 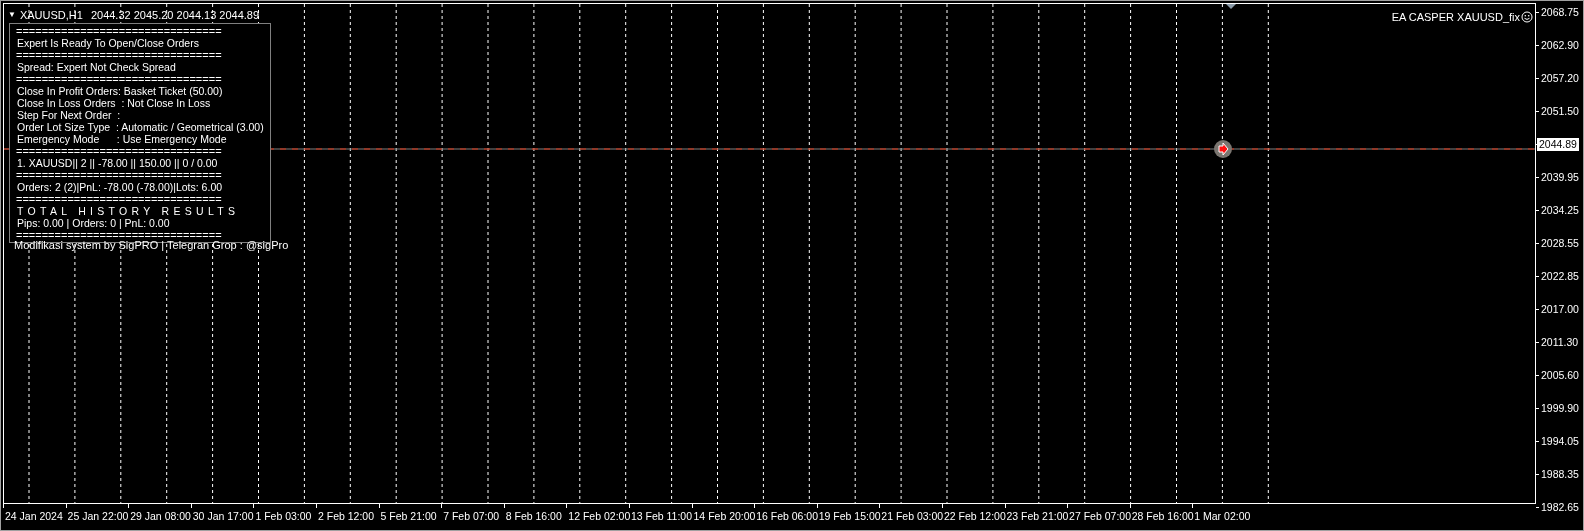 What do you see at coordinates (1455, 17) in the screenshot?
I see `expert-name: EA CASPER XAUUSD_fix` at bounding box center [1455, 17].